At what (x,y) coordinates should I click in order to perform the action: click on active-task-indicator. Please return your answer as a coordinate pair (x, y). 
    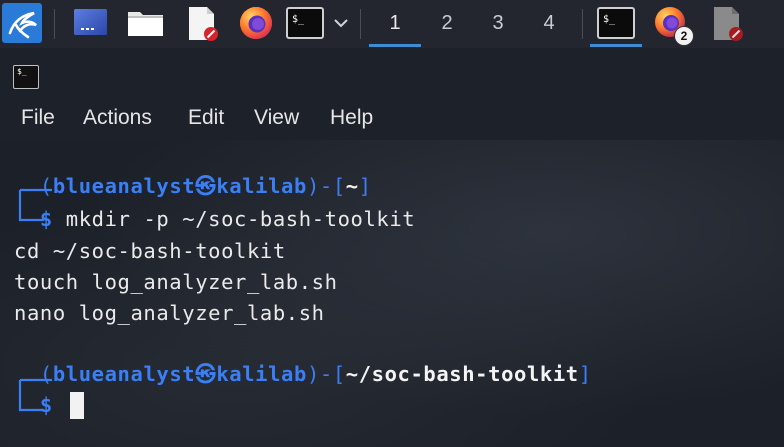
    Looking at the image, I should click on (616, 45).